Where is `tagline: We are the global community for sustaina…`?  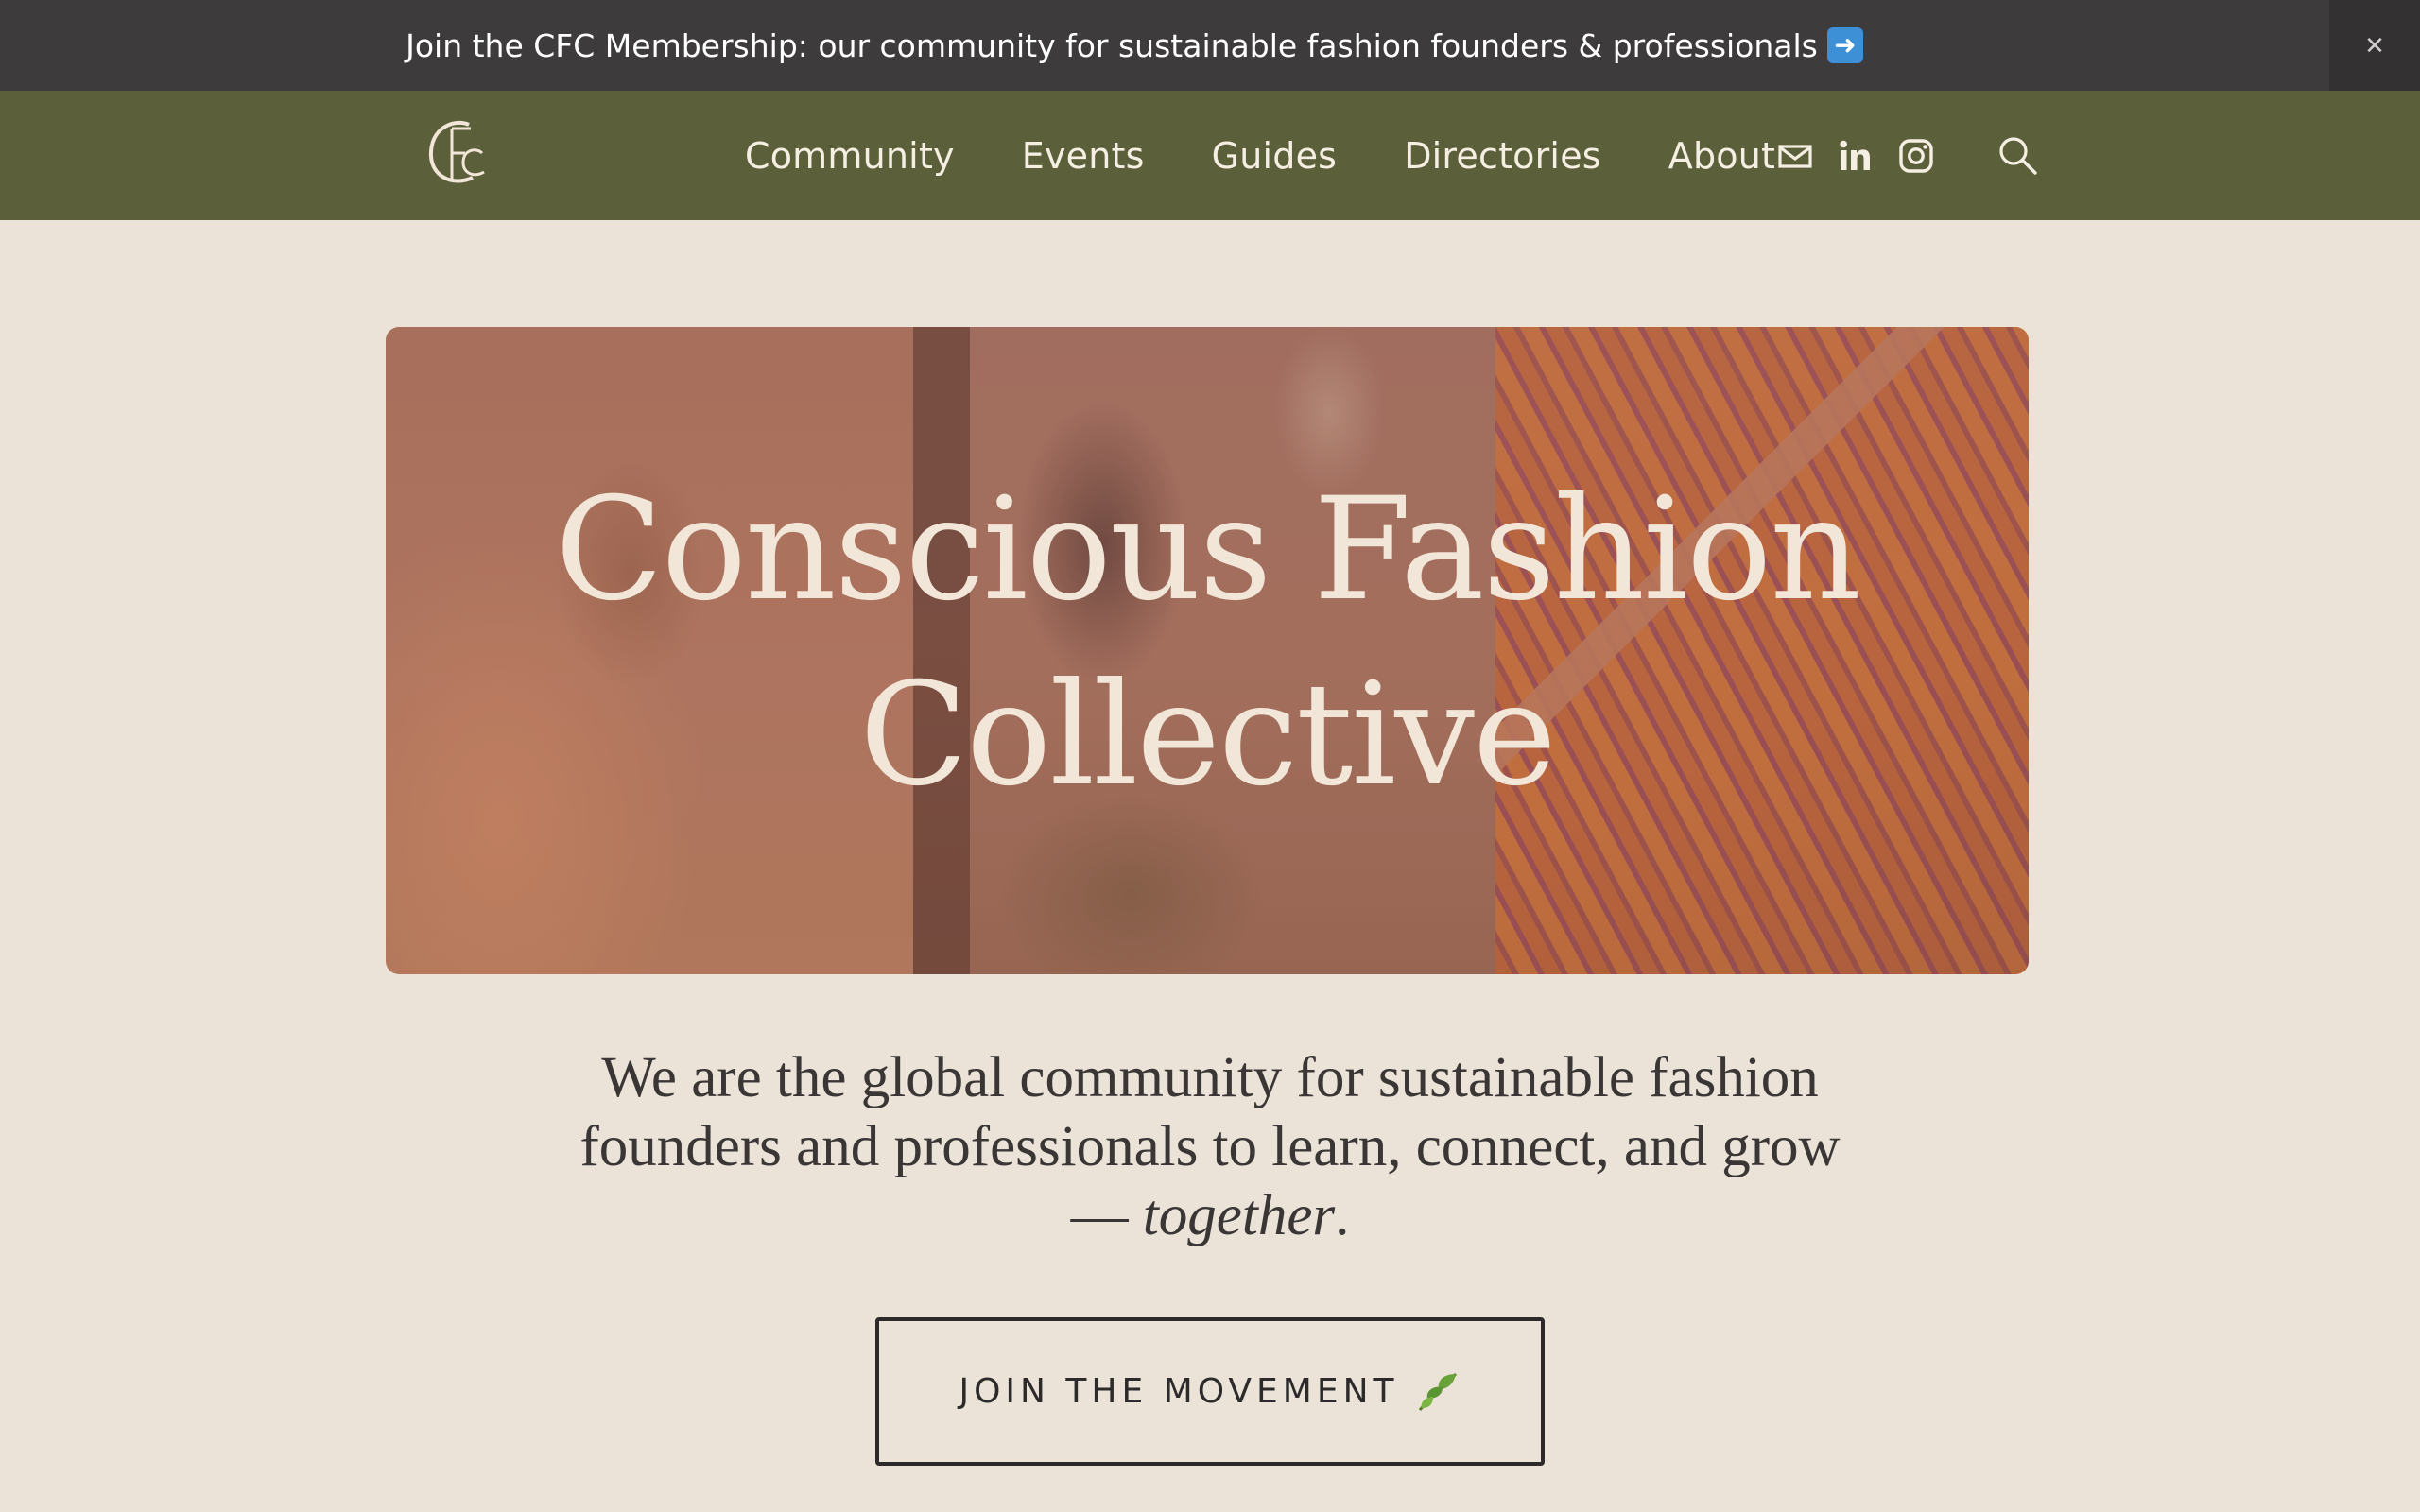
tagline: We are the global community for sustaina… is located at coordinates (1210, 1146).